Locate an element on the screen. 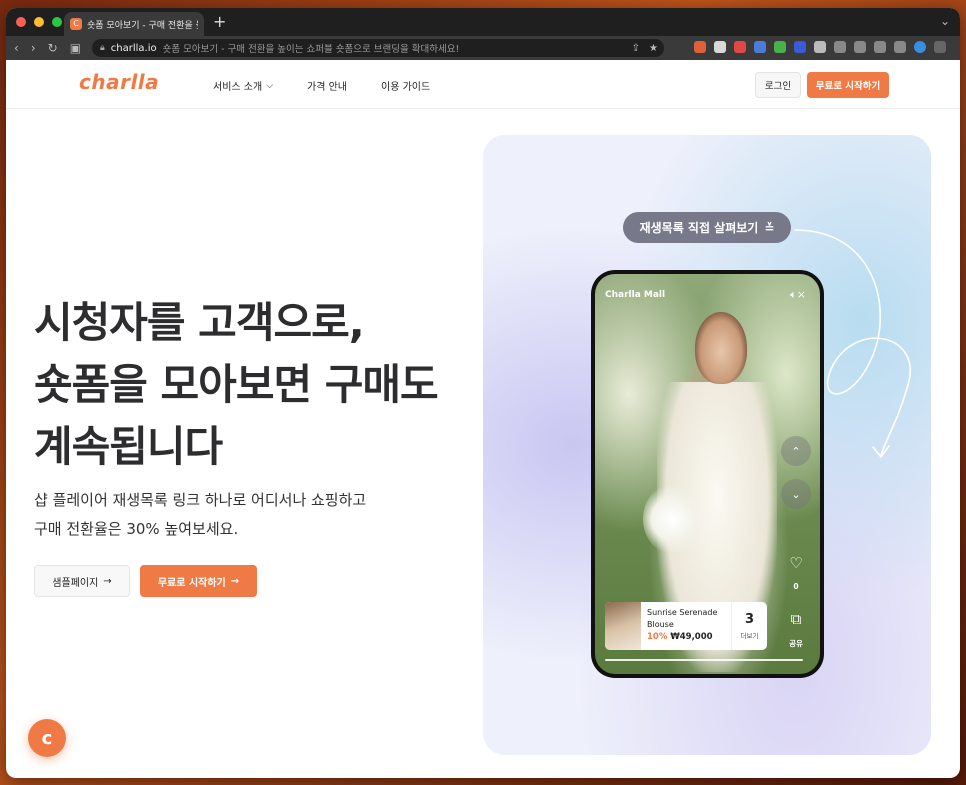 This screenshot has width=966, height=785. close-window-button is located at coordinates (21, 22).